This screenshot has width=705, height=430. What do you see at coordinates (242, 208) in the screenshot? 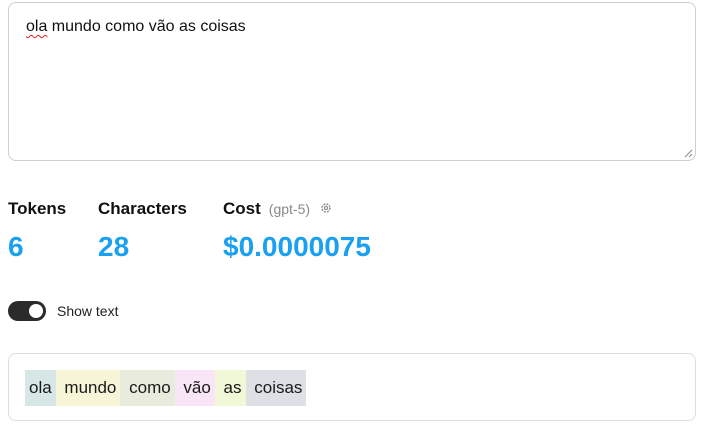
I see `cost-label: Cost` at bounding box center [242, 208].